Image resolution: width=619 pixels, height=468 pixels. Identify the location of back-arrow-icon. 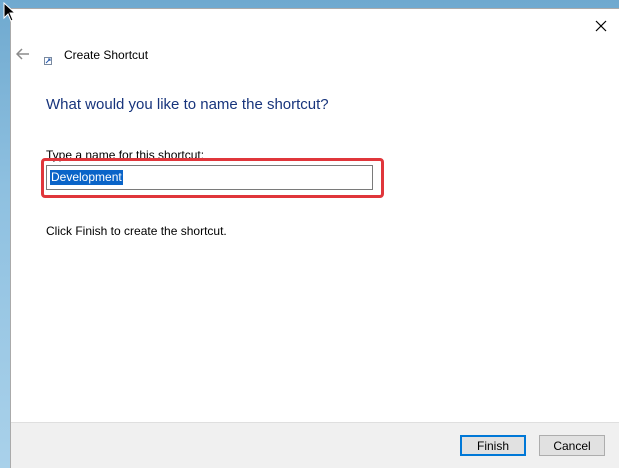
(22, 54).